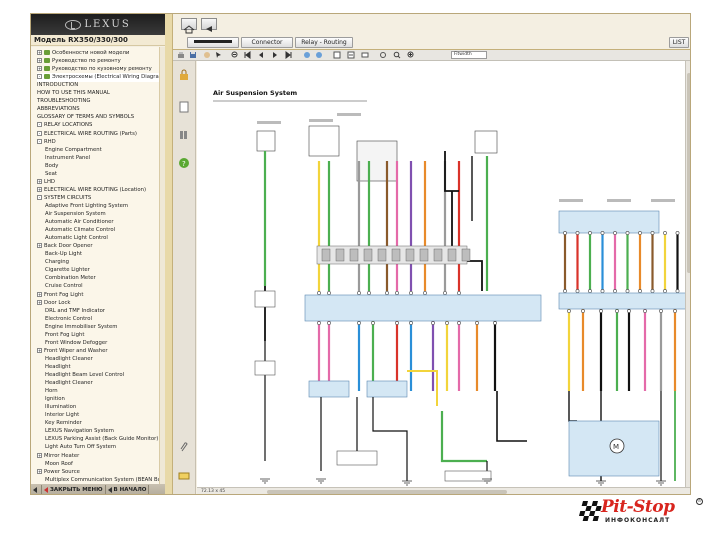  Describe the element at coordinates (86, 117) in the screenshot. I see `tree-item-label: GLOSSARY OF TERMS AND SYMBOLS` at that location.